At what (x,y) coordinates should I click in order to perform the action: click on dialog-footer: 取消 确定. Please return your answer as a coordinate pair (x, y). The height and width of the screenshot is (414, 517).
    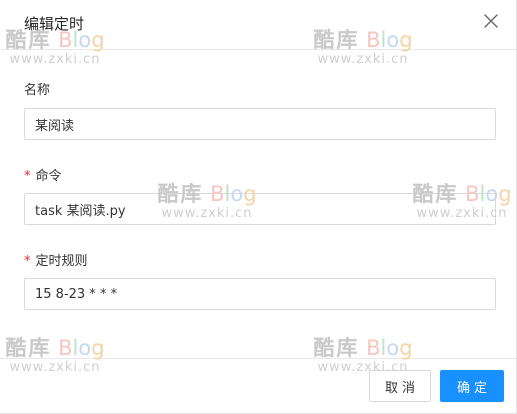
    Looking at the image, I should click on (258, 386).